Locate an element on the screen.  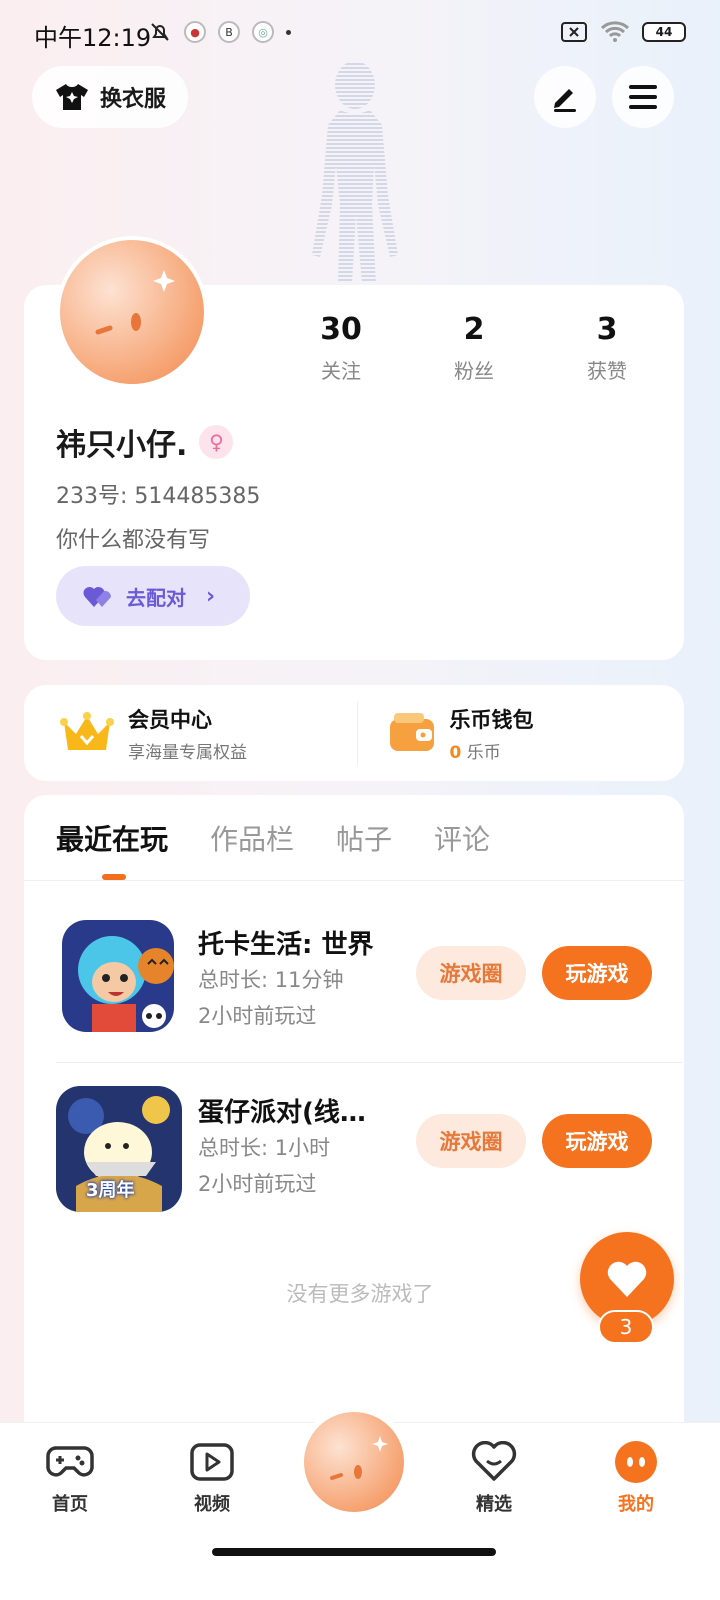
video-play-icon is located at coordinates (212, 1462).